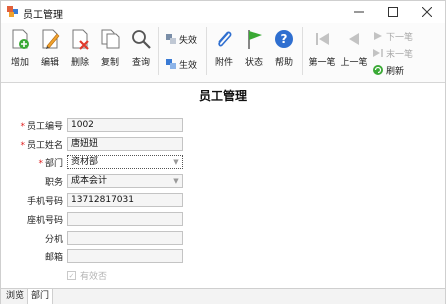 The image size is (446, 304). What do you see at coordinates (125, 125) in the screenshot?
I see `employee-no-field: 1002` at bounding box center [125, 125].